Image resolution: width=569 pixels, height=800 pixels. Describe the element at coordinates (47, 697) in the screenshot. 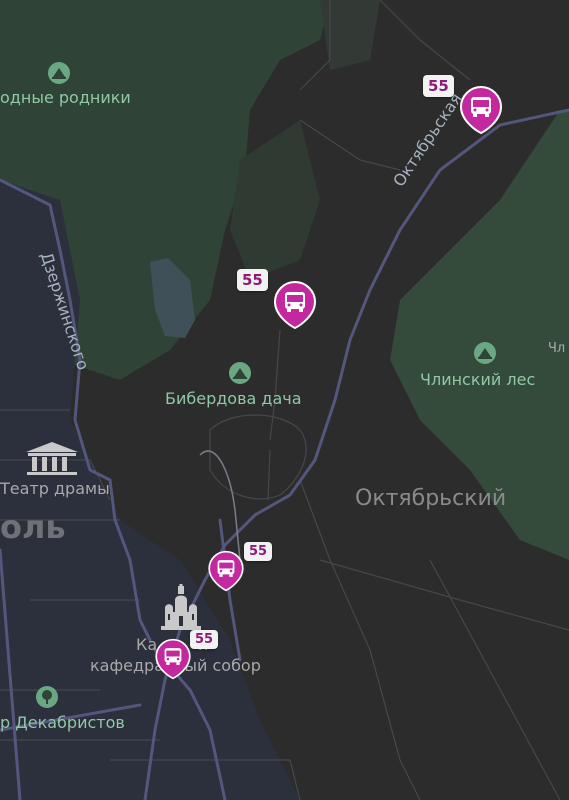

I see `tree-icon` at that location.